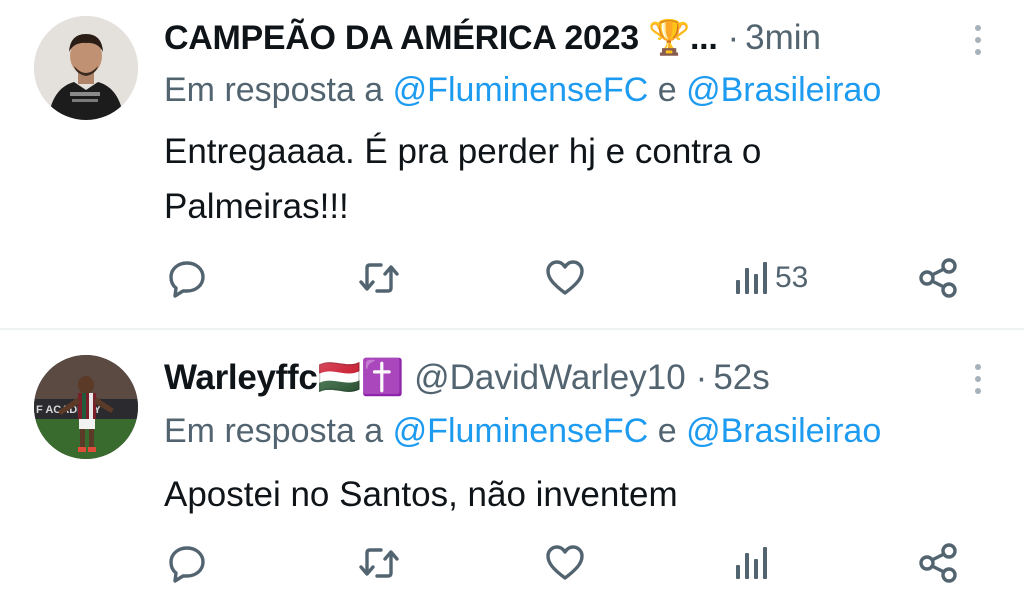 This screenshot has width=1024, height=612. What do you see at coordinates (741, 378) in the screenshot?
I see `timestamp: 52s` at bounding box center [741, 378].